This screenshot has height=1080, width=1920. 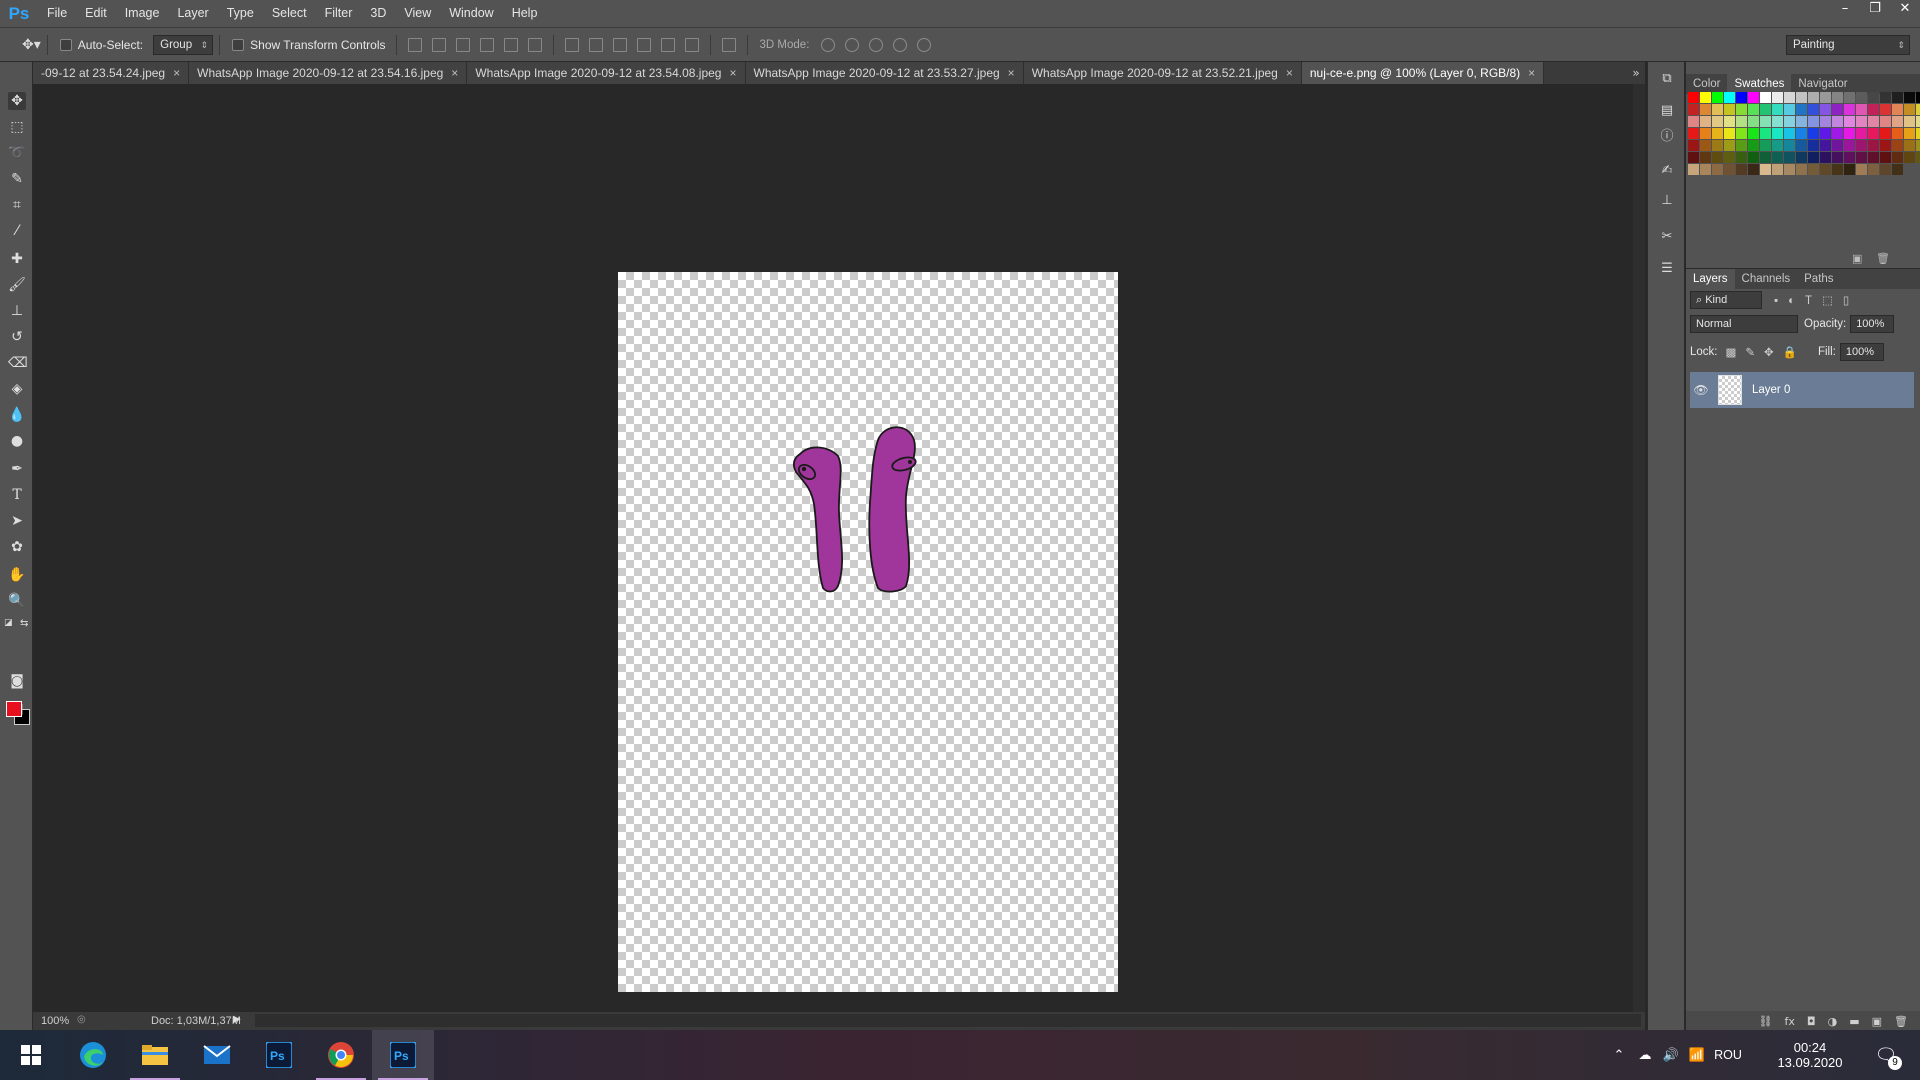 I want to click on zoom-tool-icon: 🔍, so click(x=17, y=601).